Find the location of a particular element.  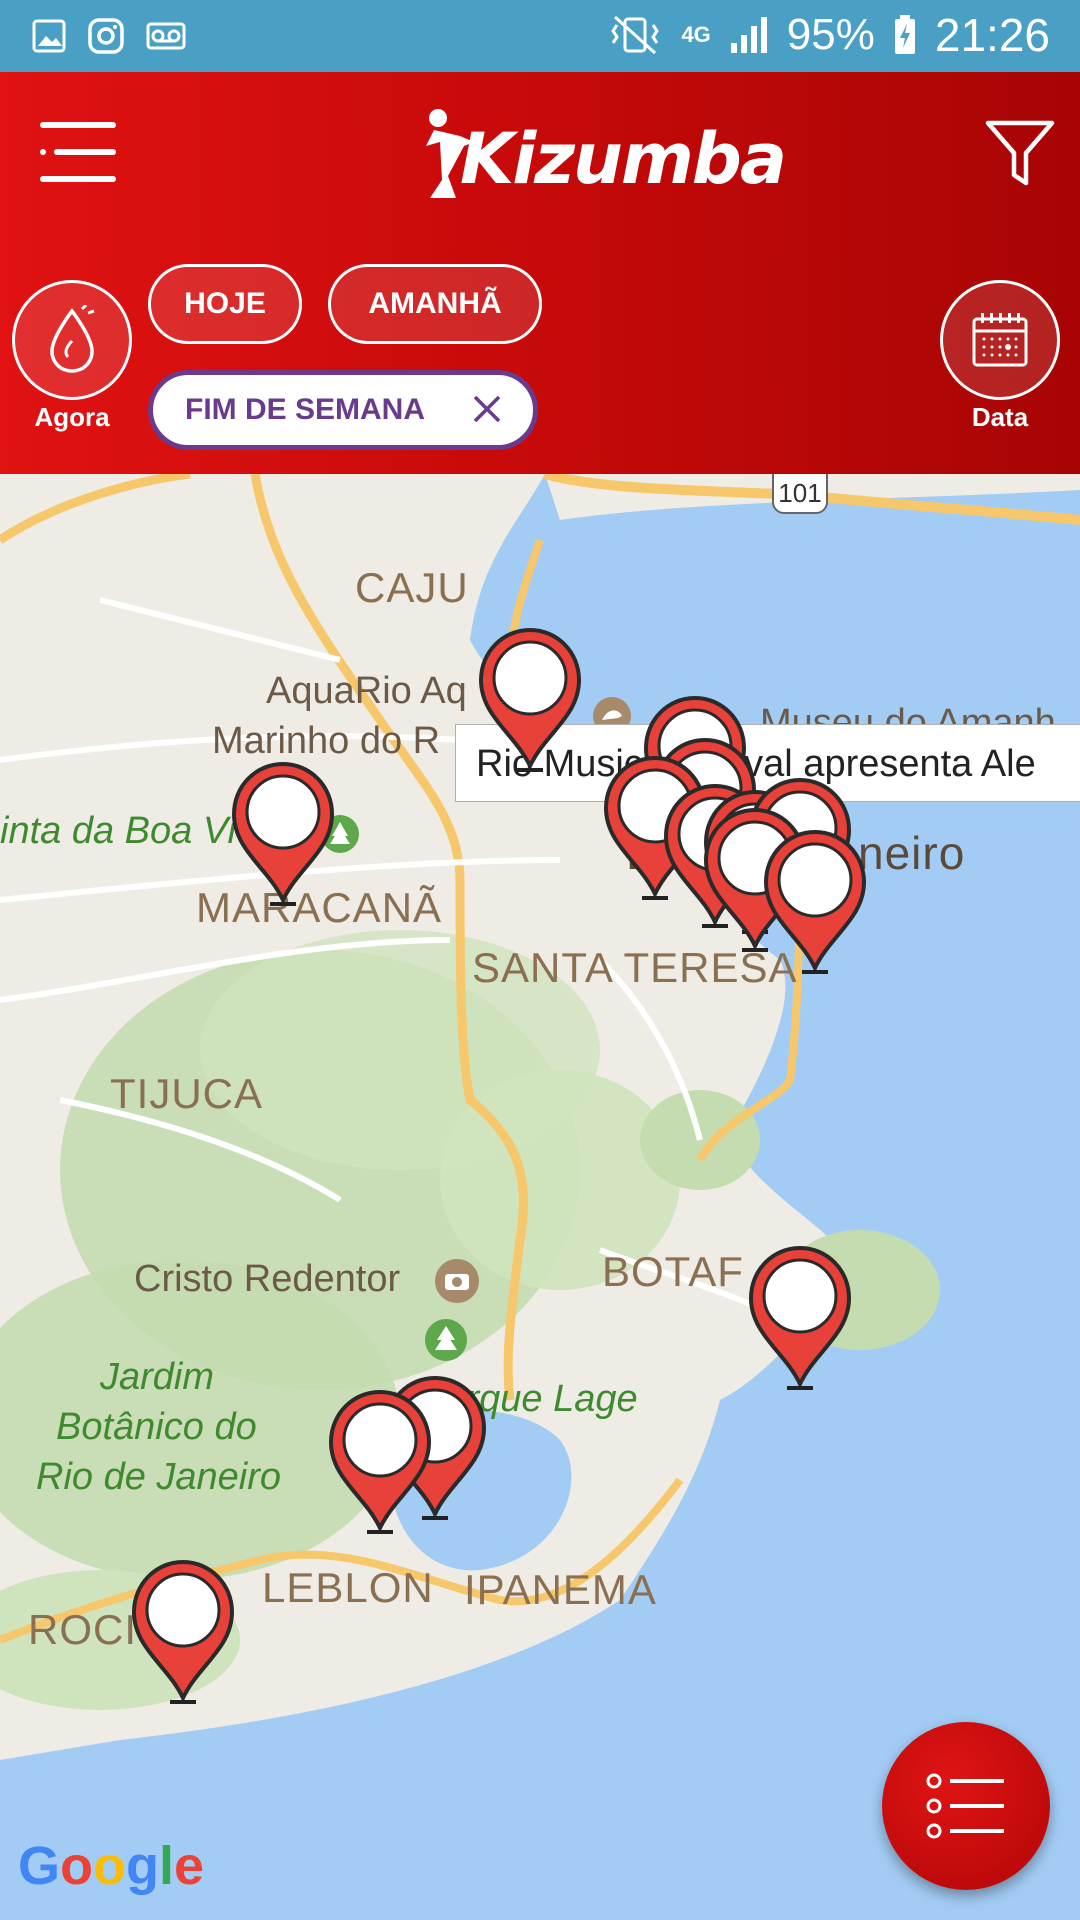

google-logo-e: e is located at coordinates (189, 1866).